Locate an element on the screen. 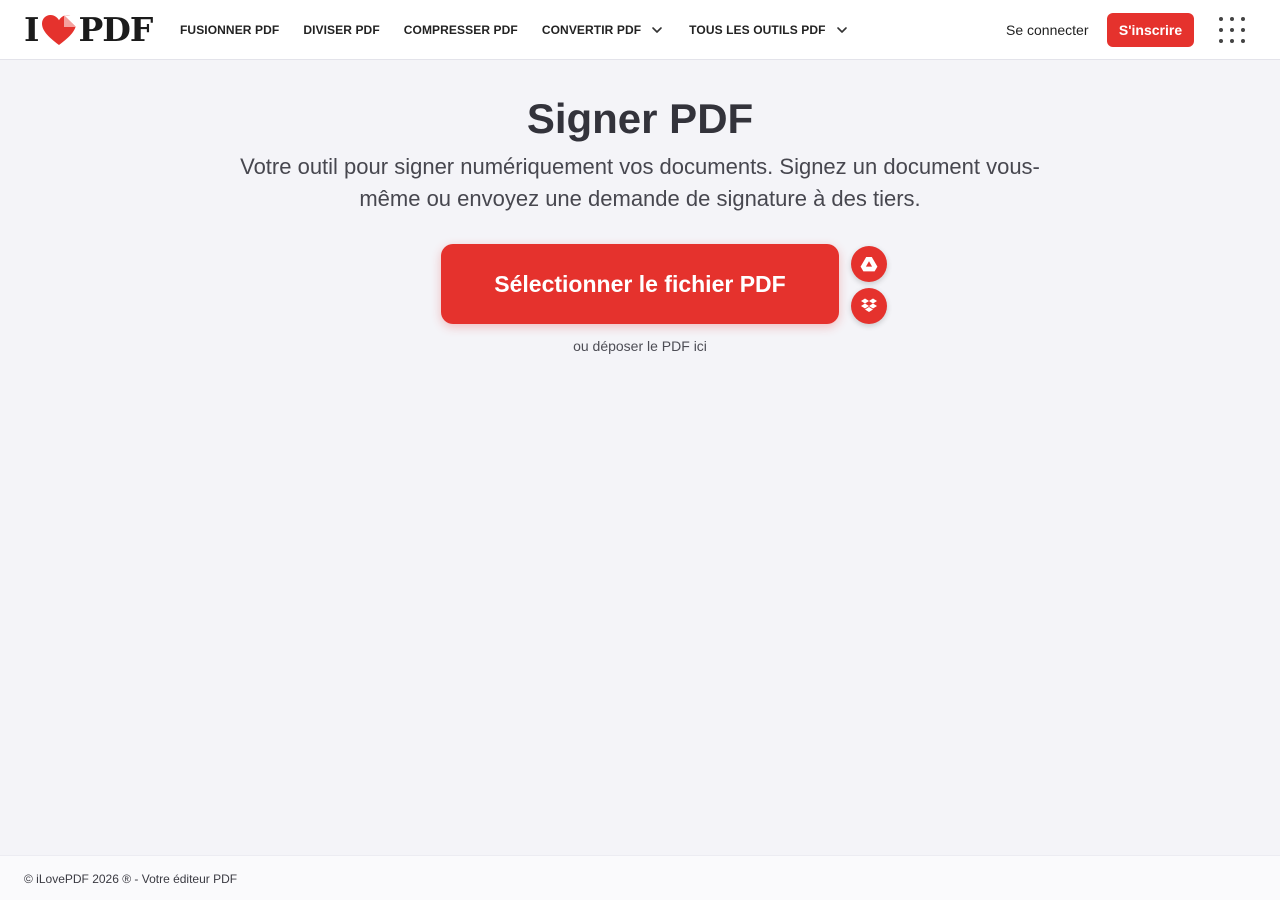  select-pdf-button: Sélectionner le fichier PDF is located at coordinates (640, 284).